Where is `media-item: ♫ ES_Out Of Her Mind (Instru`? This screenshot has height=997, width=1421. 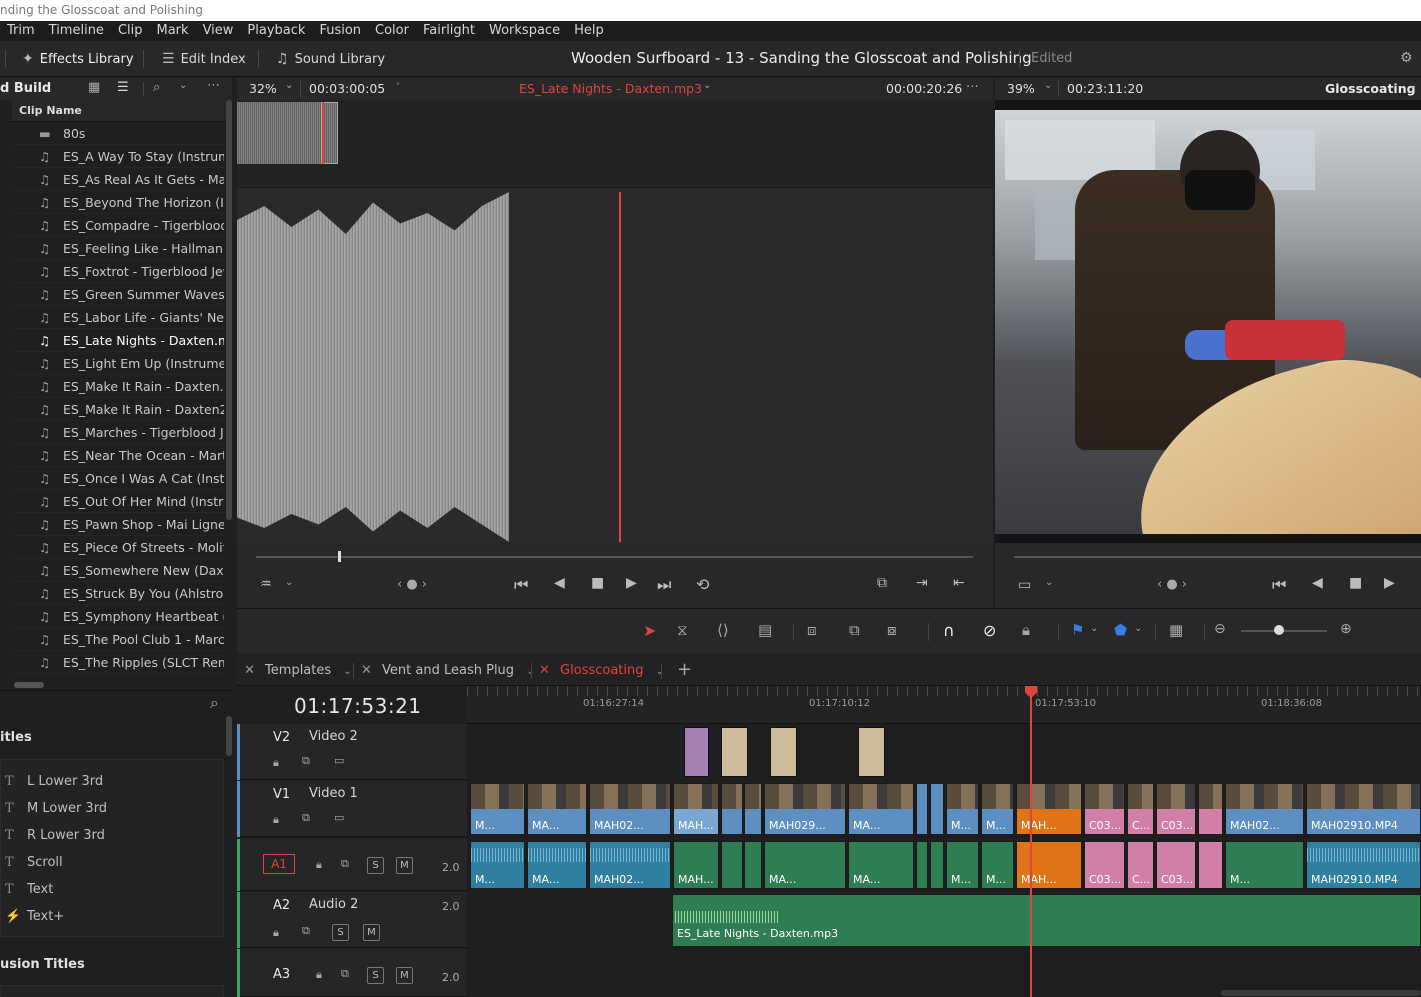
media-item: ♫ ES_Out Of Her Mind (Instru is located at coordinates (118, 501).